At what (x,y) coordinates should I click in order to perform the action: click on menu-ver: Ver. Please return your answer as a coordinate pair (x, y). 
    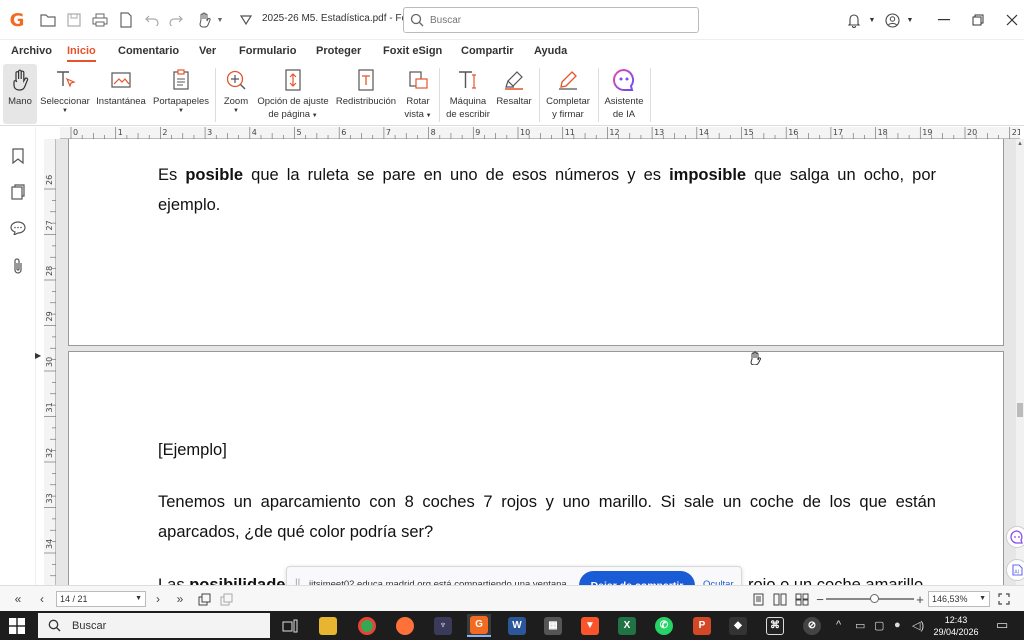
    Looking at the image, I should click on (207, 51).